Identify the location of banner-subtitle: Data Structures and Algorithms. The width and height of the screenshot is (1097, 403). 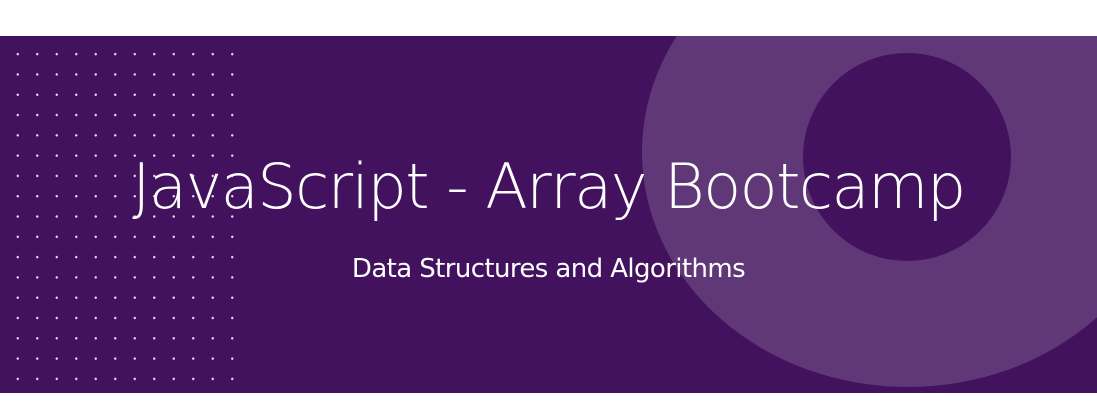
(548, 269).